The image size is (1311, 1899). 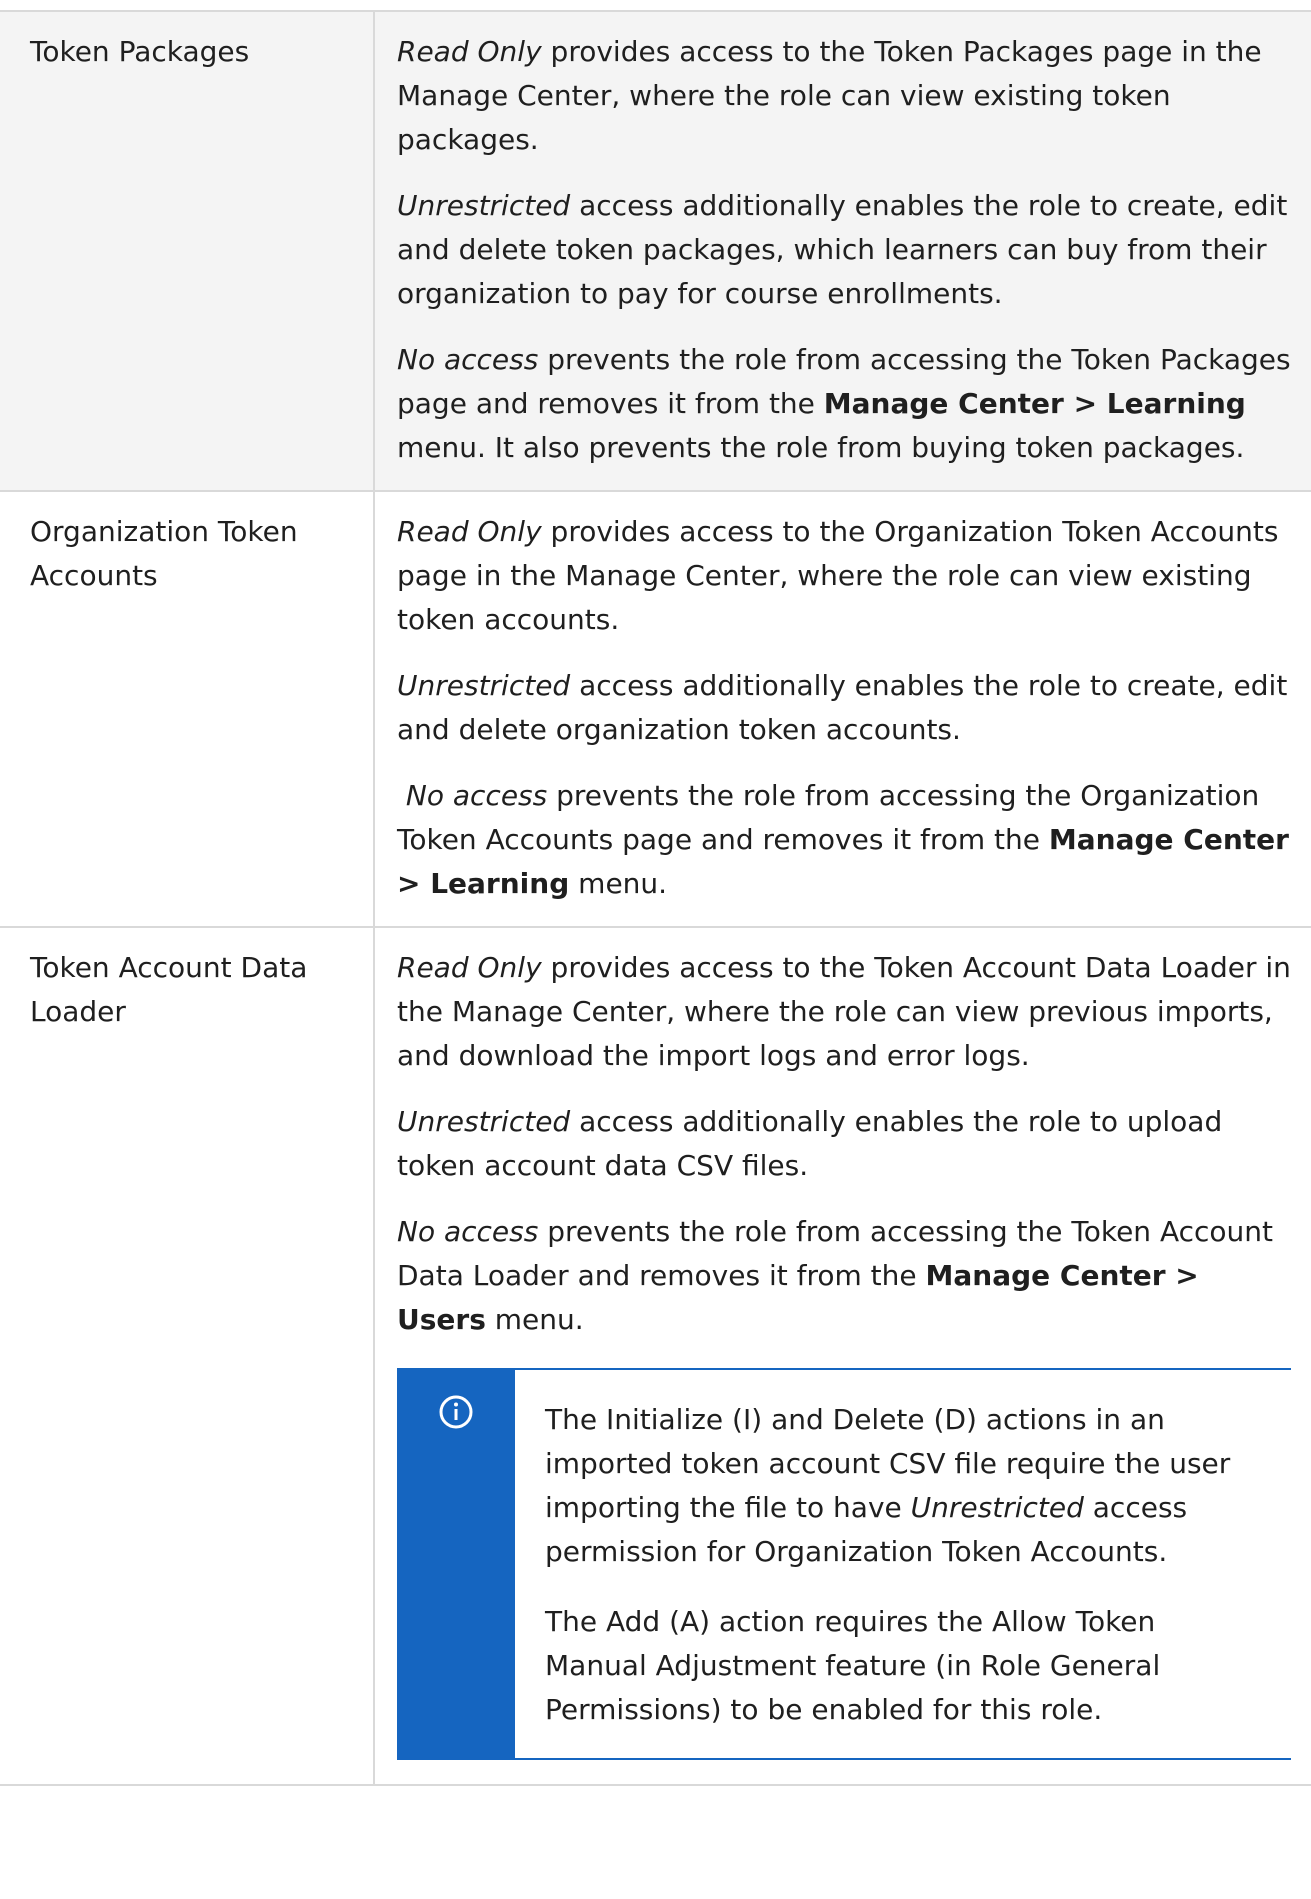 I want to click on note-accent-bar, so click(x=456, y=1564).